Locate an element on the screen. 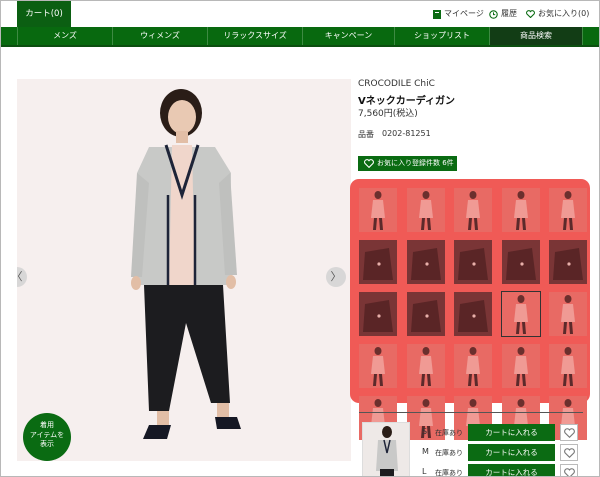  next-image-arrow: 〉 is located at coordinates (336, 277).